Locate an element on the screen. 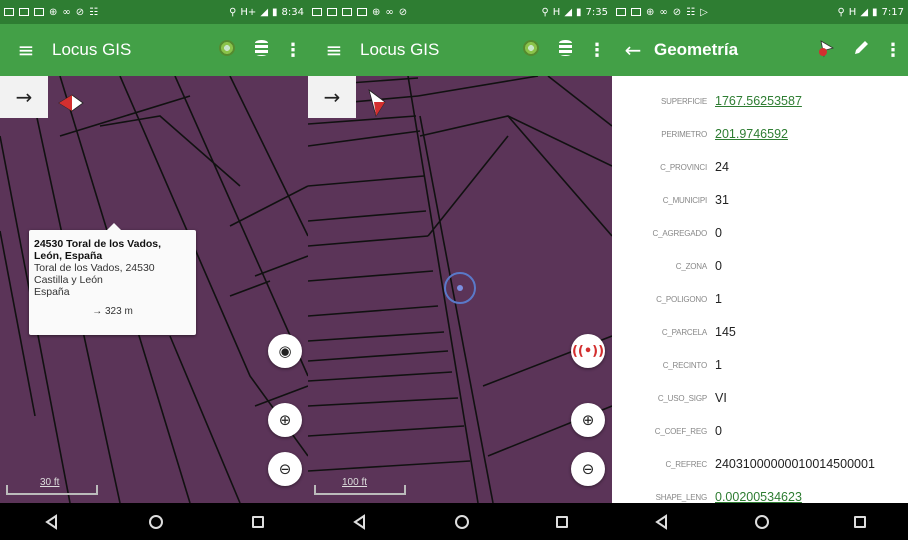  system-icons: ⚲ H+ ◢ ▮ 8:34 is located at coordinates (266, 12).